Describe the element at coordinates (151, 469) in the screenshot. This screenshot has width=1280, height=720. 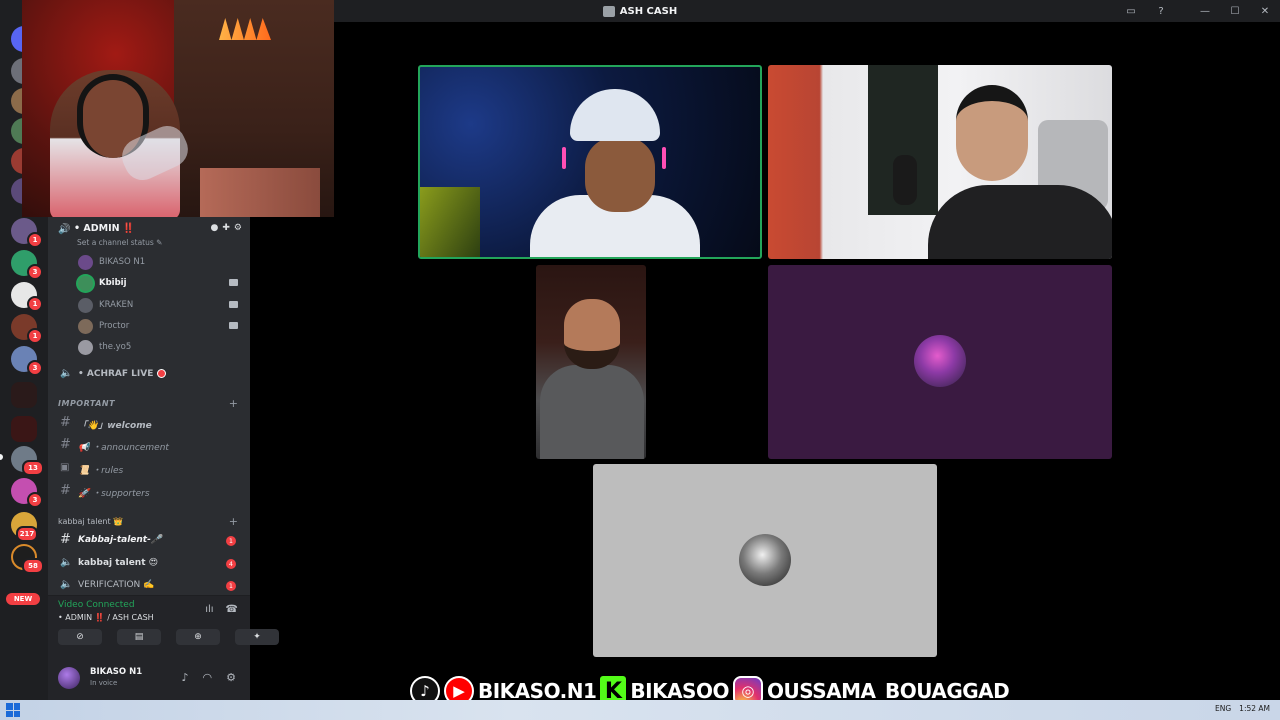
I see `channel-rules: ▣ 📜 ・rules` at that location.